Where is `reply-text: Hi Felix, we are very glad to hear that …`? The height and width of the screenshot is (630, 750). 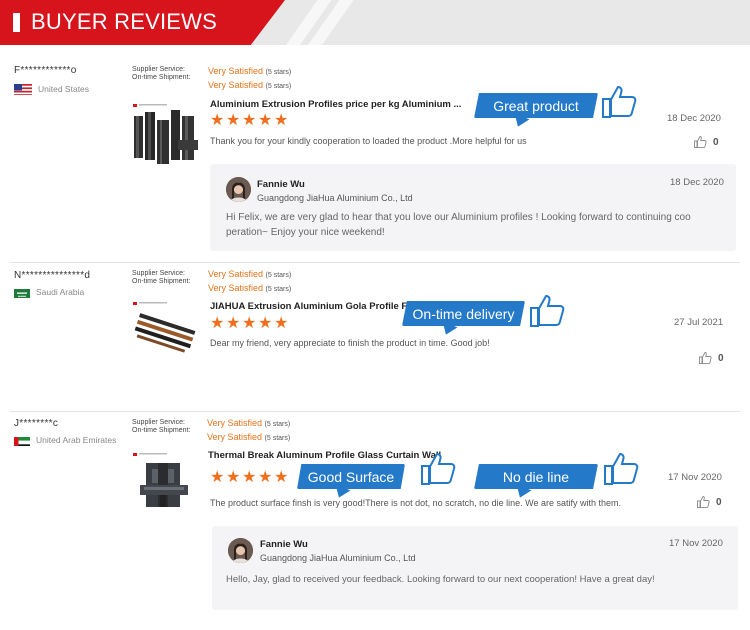 reply-text: Hi Felix, we are very glad to hear that … is located at coordinates (478, 225).